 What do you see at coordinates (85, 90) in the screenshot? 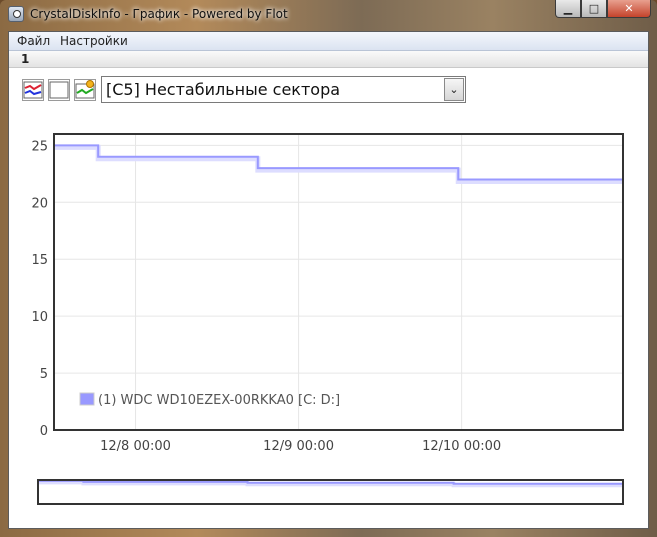
I see `chart-refresh-icon` at bounding box center [85, 90].